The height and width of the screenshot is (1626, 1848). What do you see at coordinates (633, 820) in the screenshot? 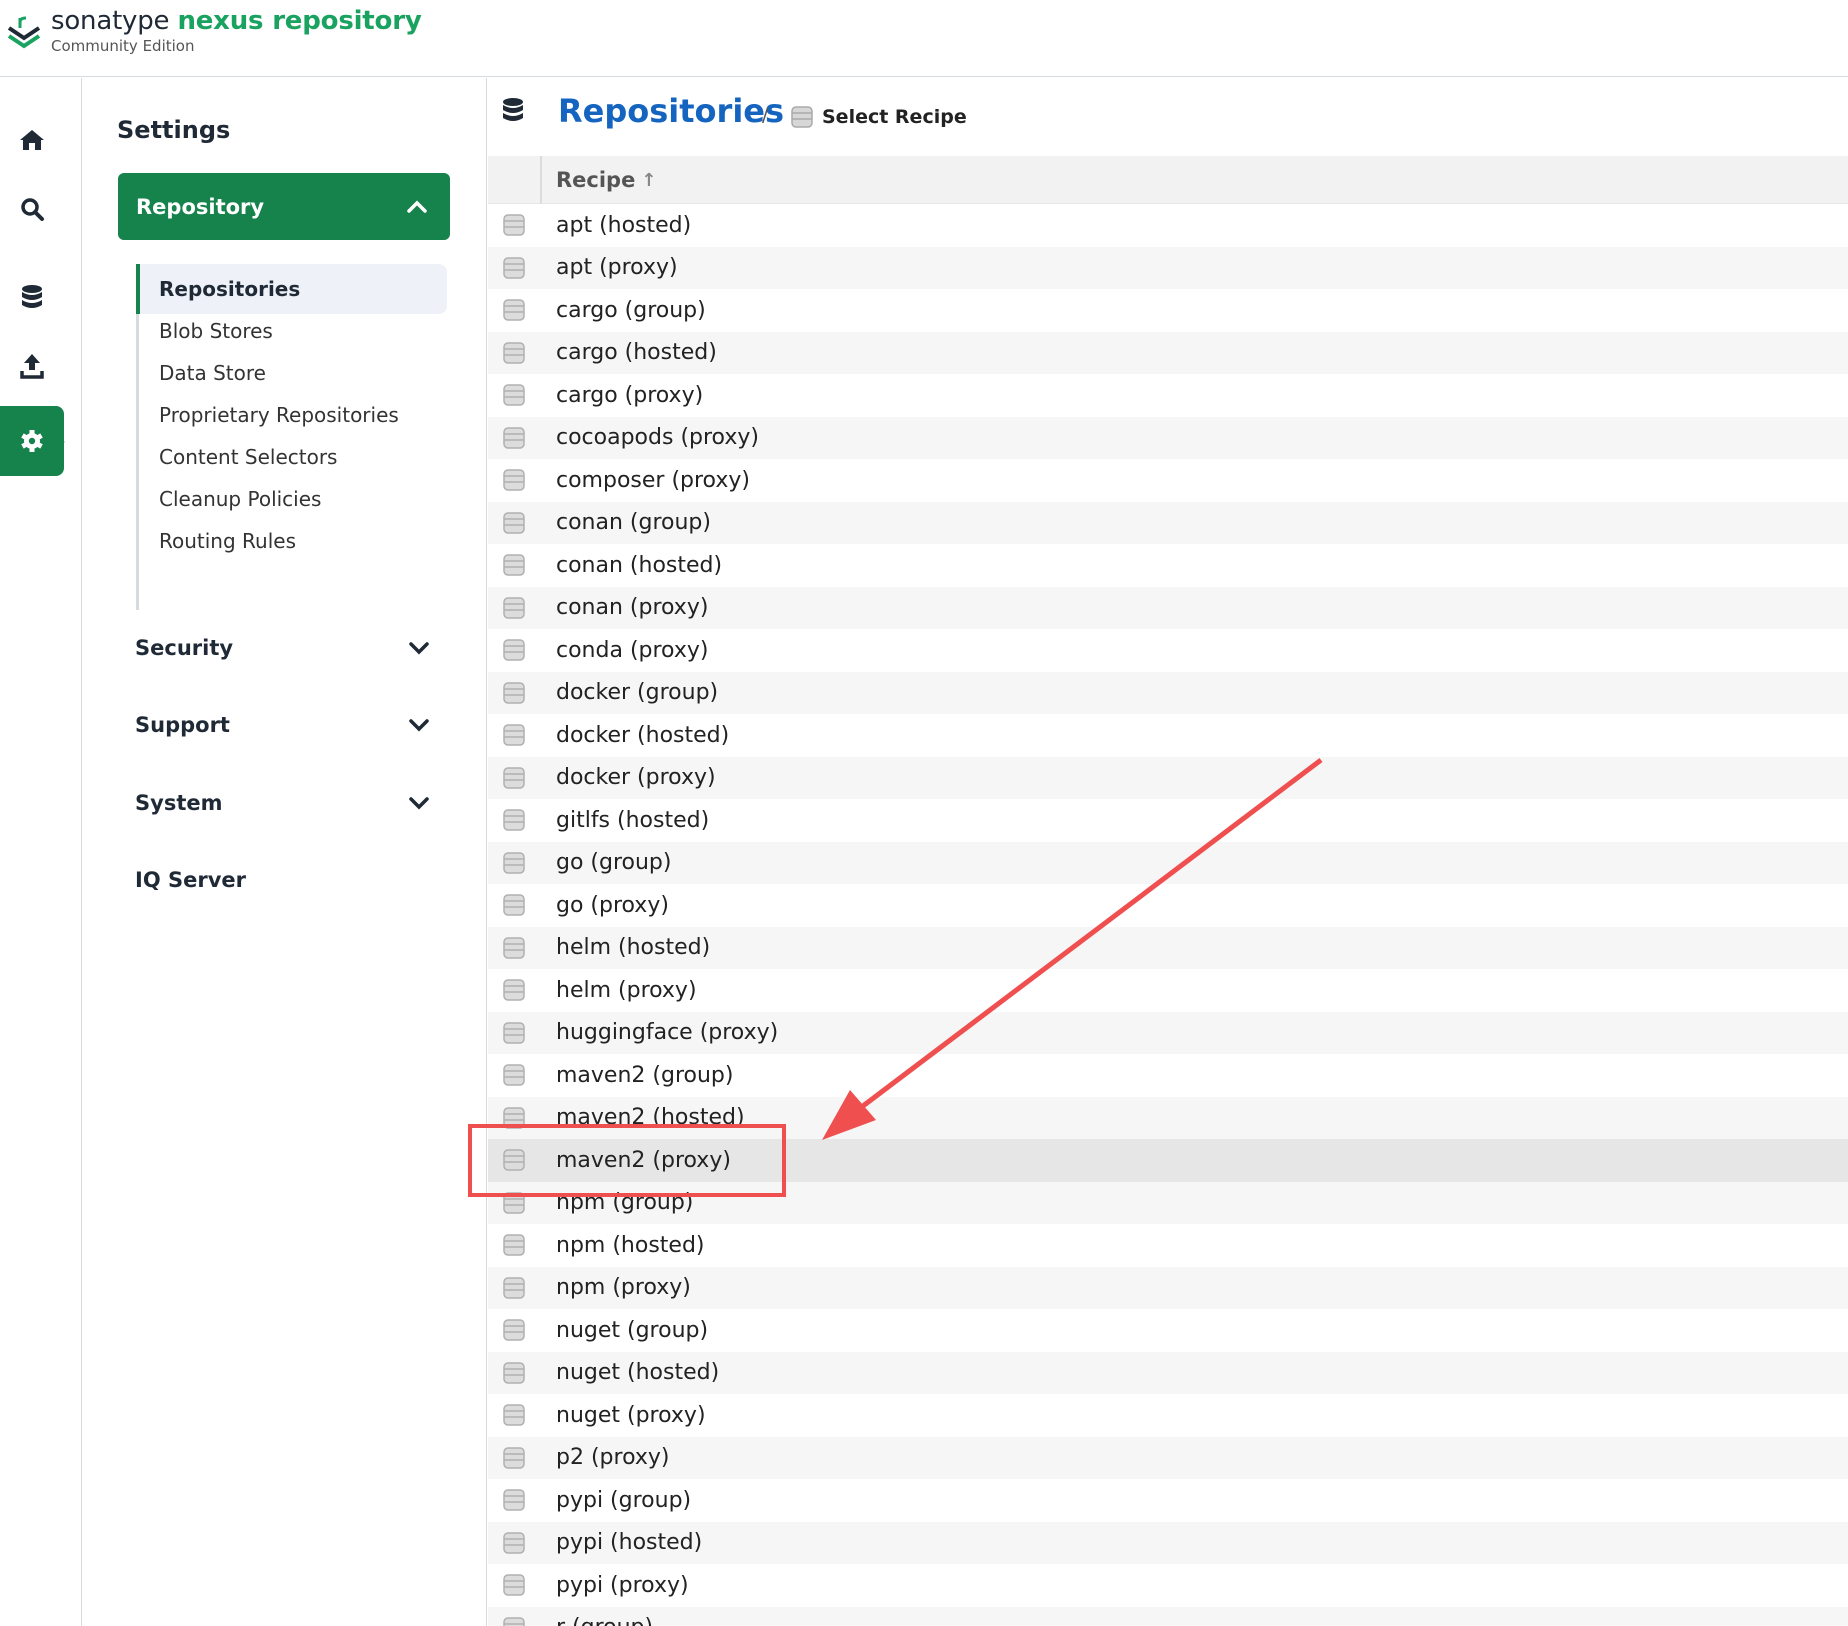
I see `recipe-name: gitlfs (hosted)` at bounding box center [633, 820].